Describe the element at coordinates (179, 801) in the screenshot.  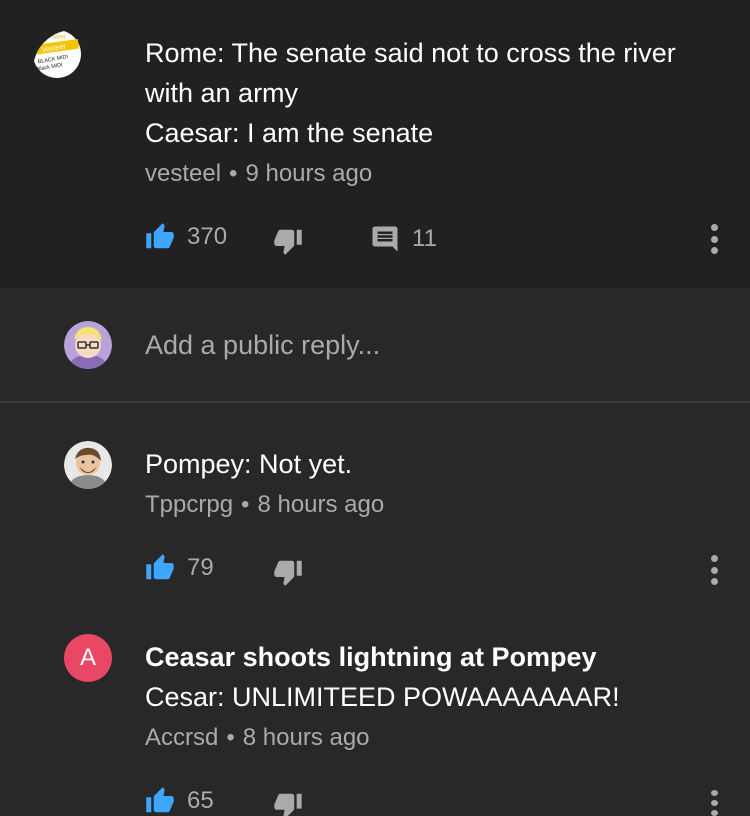
I see `like-button: 65` at that location.